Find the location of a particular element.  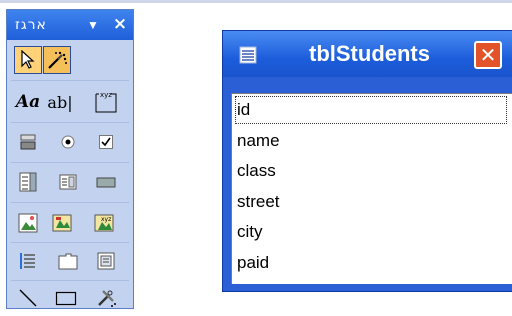

field-item-street: street is located at coordinates (371, 202).